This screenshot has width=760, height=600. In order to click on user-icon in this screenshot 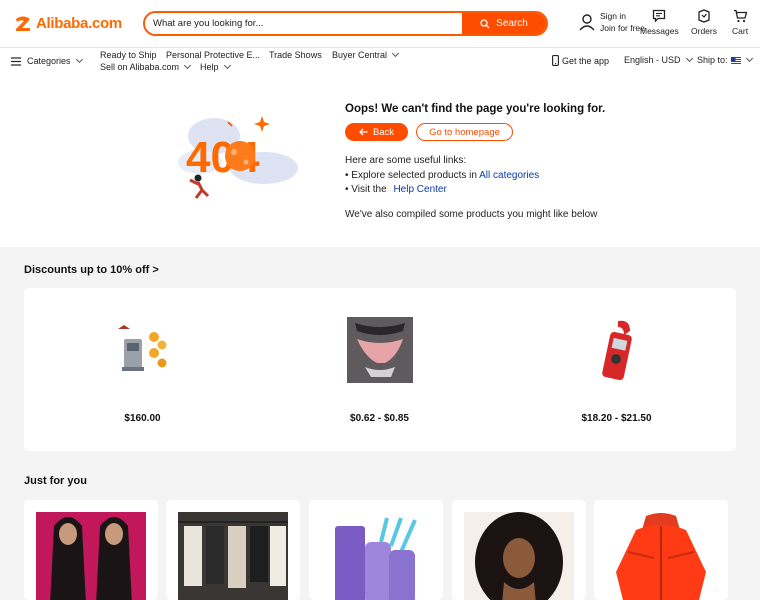, I will do `click(587, 22)`.